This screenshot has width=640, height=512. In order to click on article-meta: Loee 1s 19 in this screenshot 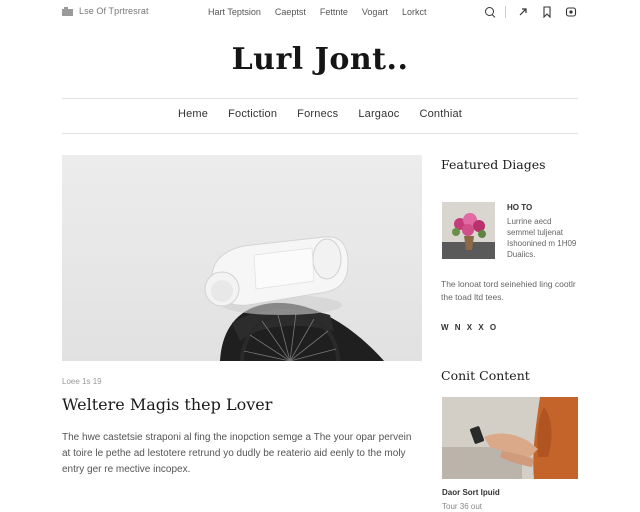, I will do `click(82, 381)`.